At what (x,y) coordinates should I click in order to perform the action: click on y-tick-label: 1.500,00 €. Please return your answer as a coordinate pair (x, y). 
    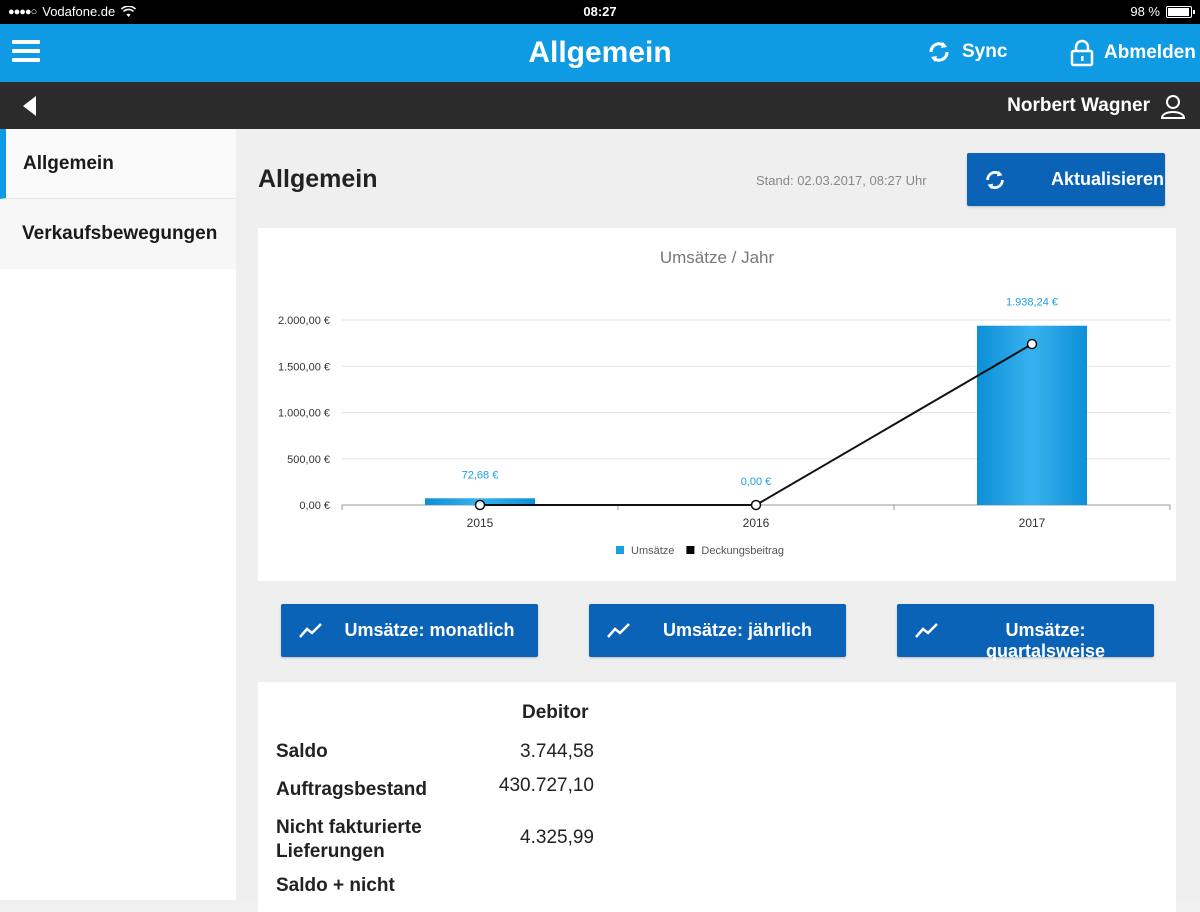
    Looking at the image, I should click on (304, 367).